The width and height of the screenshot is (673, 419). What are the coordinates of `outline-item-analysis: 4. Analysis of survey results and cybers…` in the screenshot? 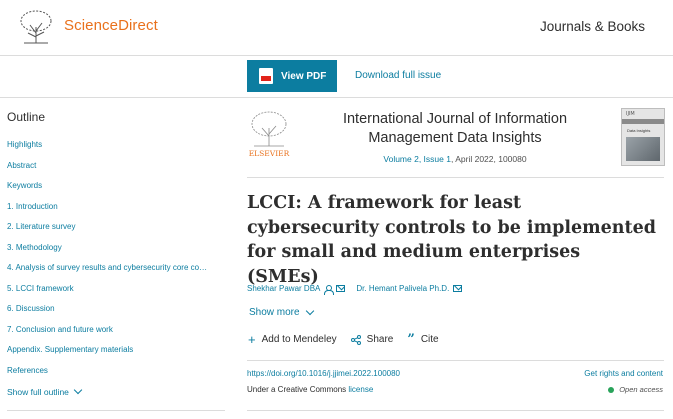 It's located at (116, 272).